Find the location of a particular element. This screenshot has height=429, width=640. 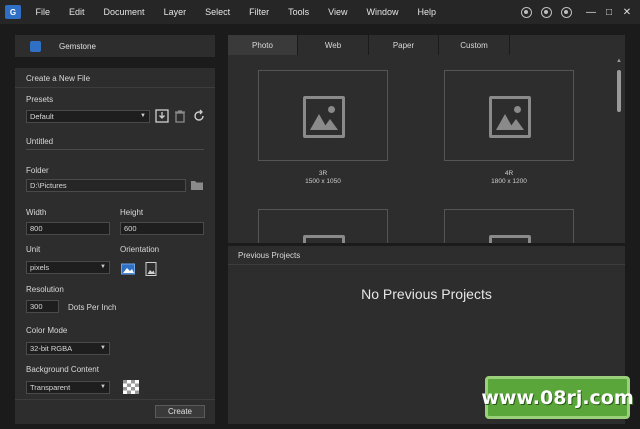

tab-photo: Photo is located at coordinates (263, 45).